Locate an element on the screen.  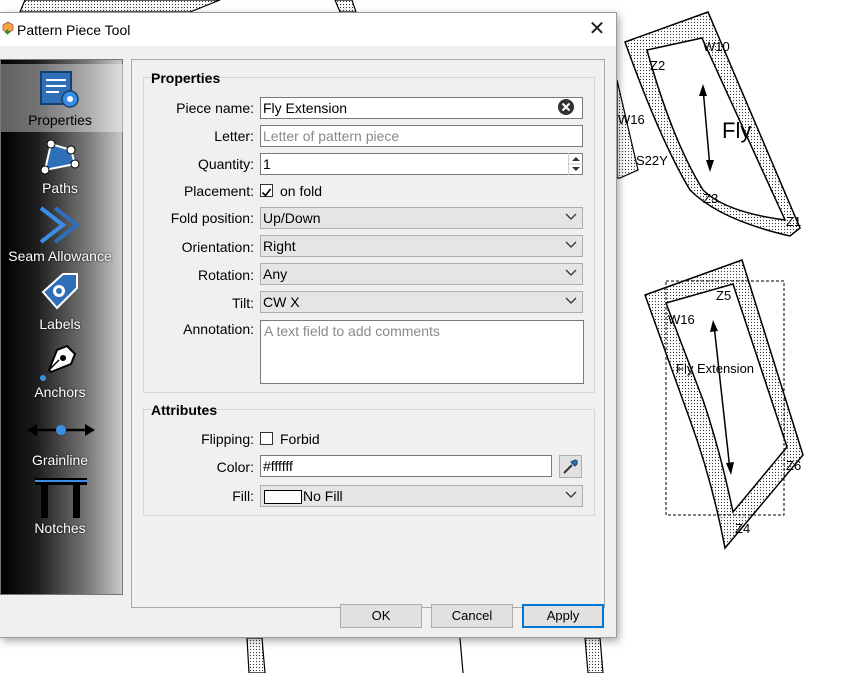
sidebar-item-label: Seam Allowance is located at coordinates (60, 256).